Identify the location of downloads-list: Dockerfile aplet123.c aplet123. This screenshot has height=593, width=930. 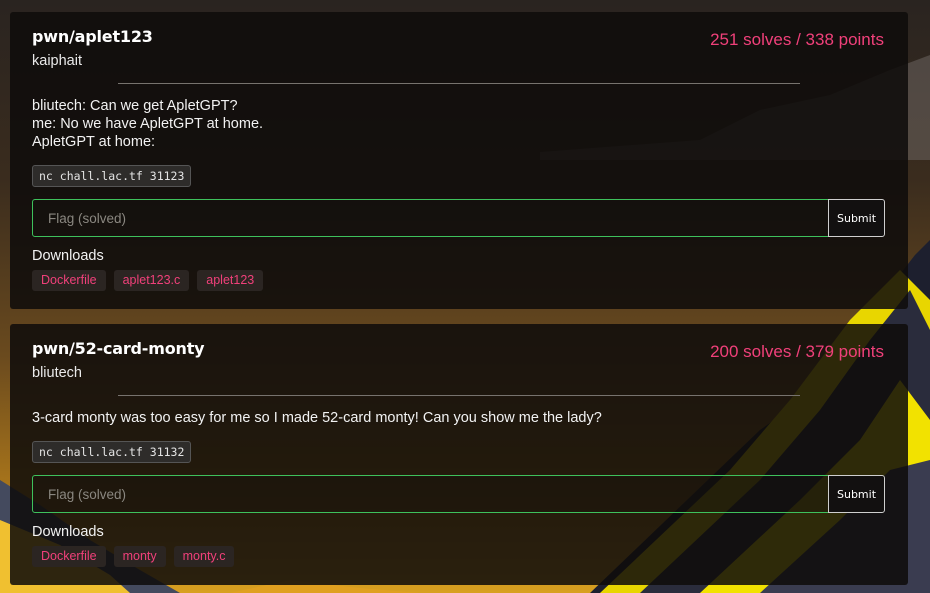
(148, 280).